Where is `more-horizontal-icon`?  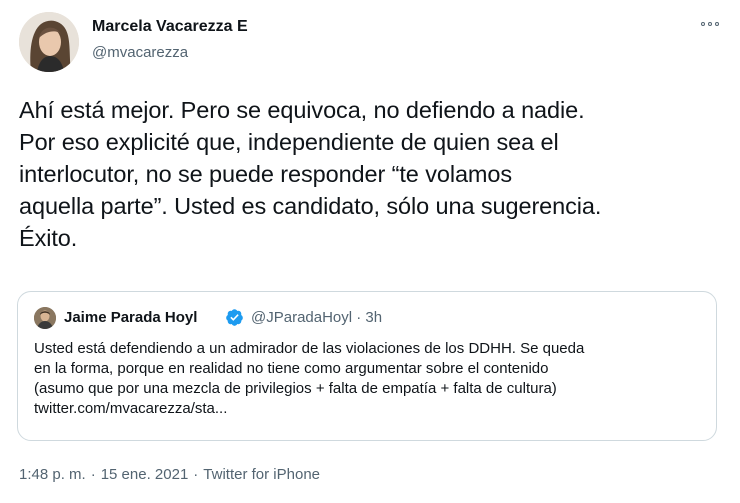
more-horizontal-icon is located at coordinates (703, 24).